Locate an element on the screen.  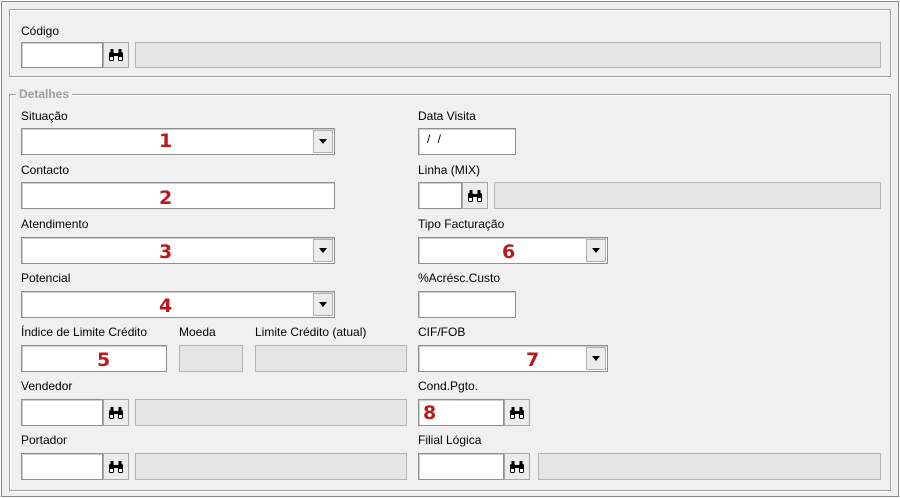
portador-description is located at coordinates (271, 466).